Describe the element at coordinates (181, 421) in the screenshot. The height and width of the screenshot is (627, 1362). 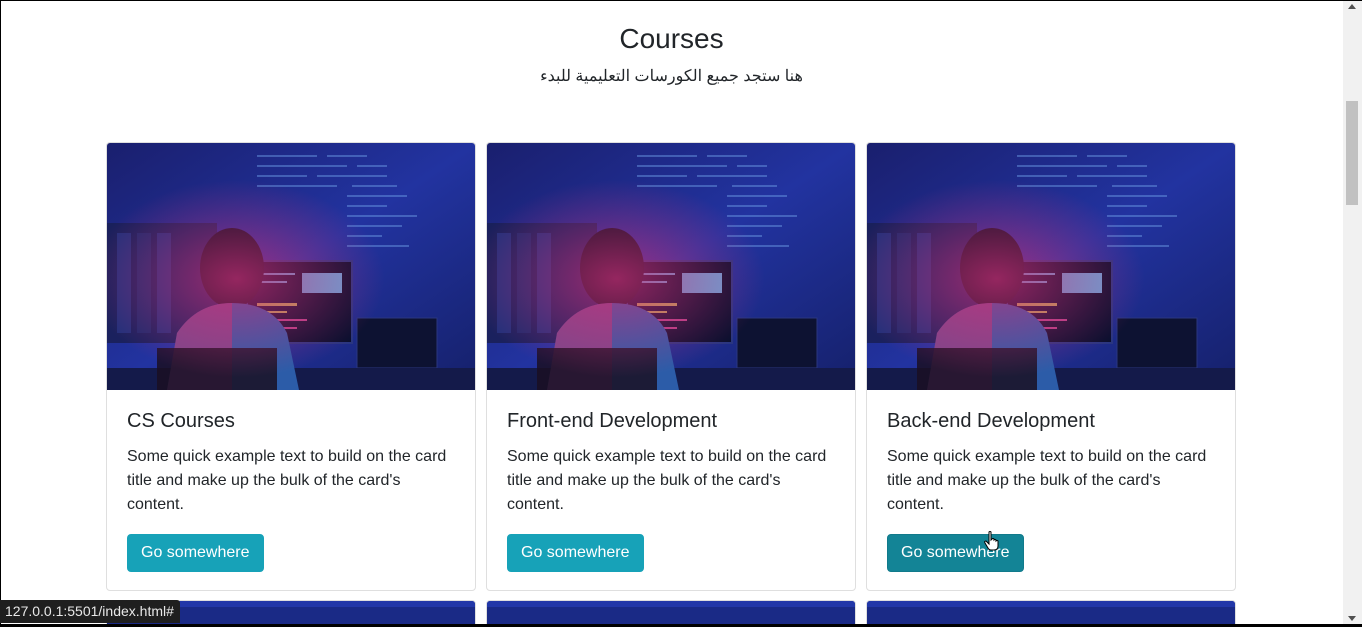
I see `card-title: CS Courses` at that location.